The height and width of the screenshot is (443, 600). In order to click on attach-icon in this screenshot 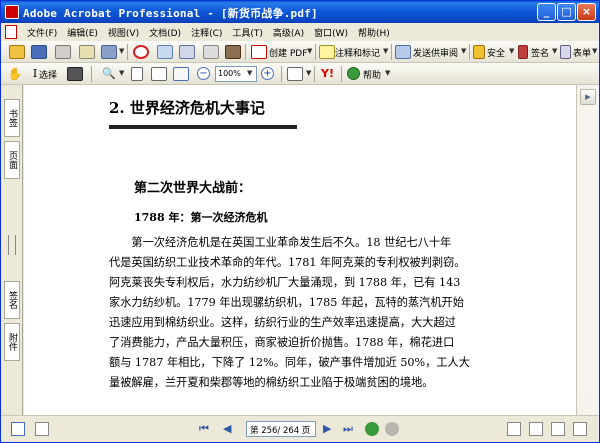, I will do `click(109, 52)`.